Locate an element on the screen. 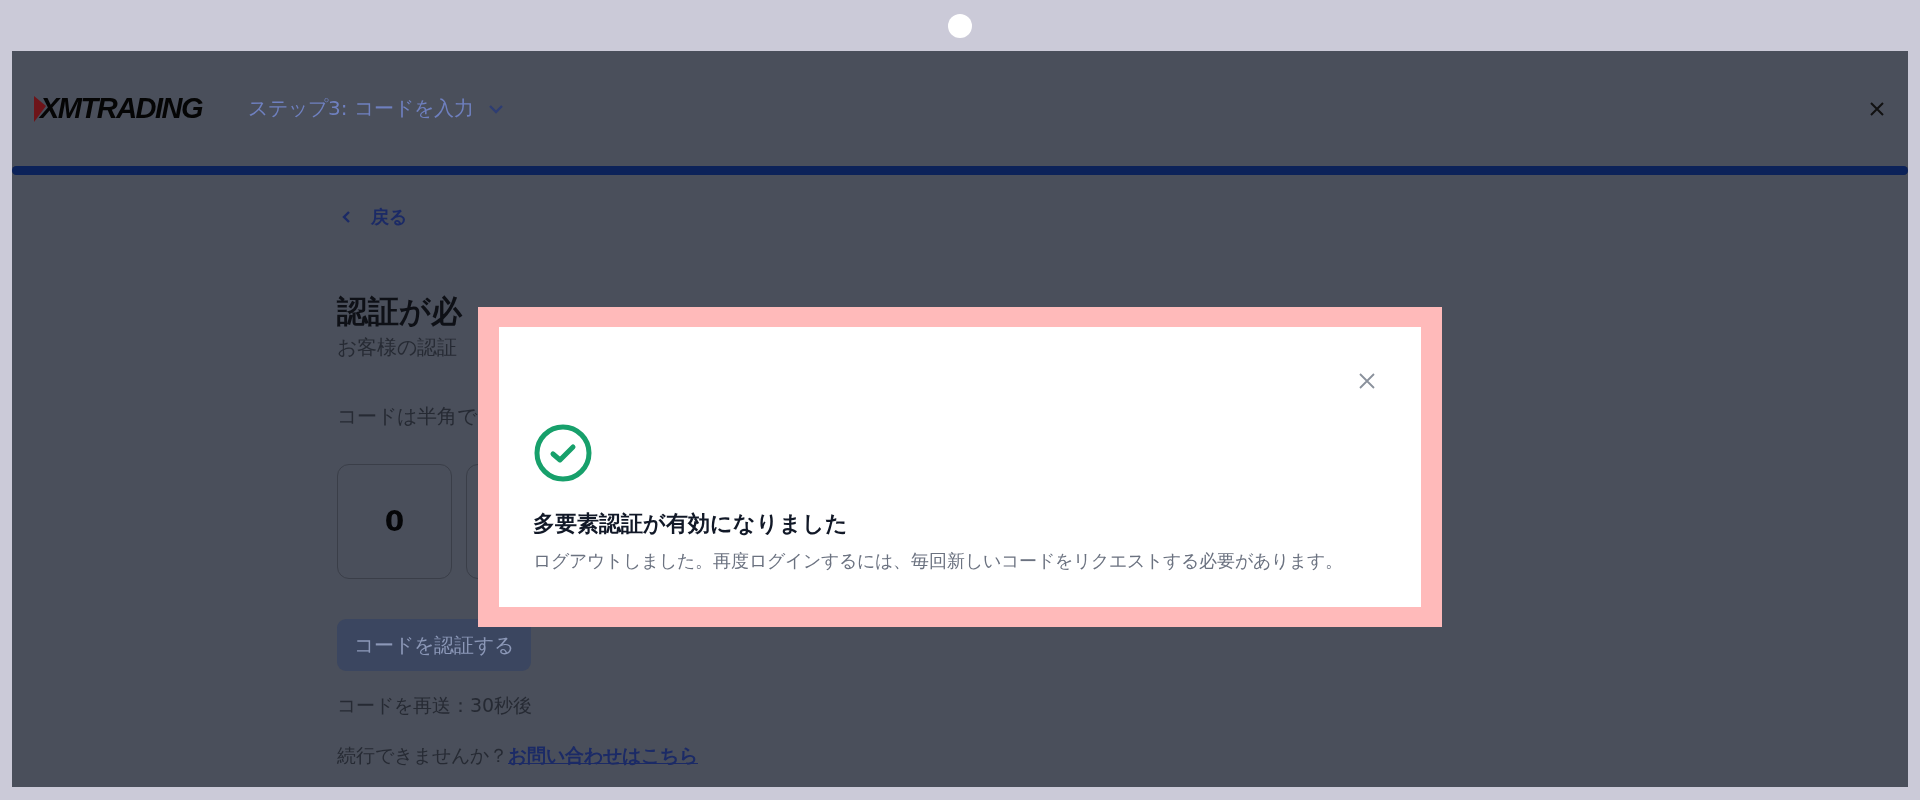  camera-dot is located at coordinates (960, 25).